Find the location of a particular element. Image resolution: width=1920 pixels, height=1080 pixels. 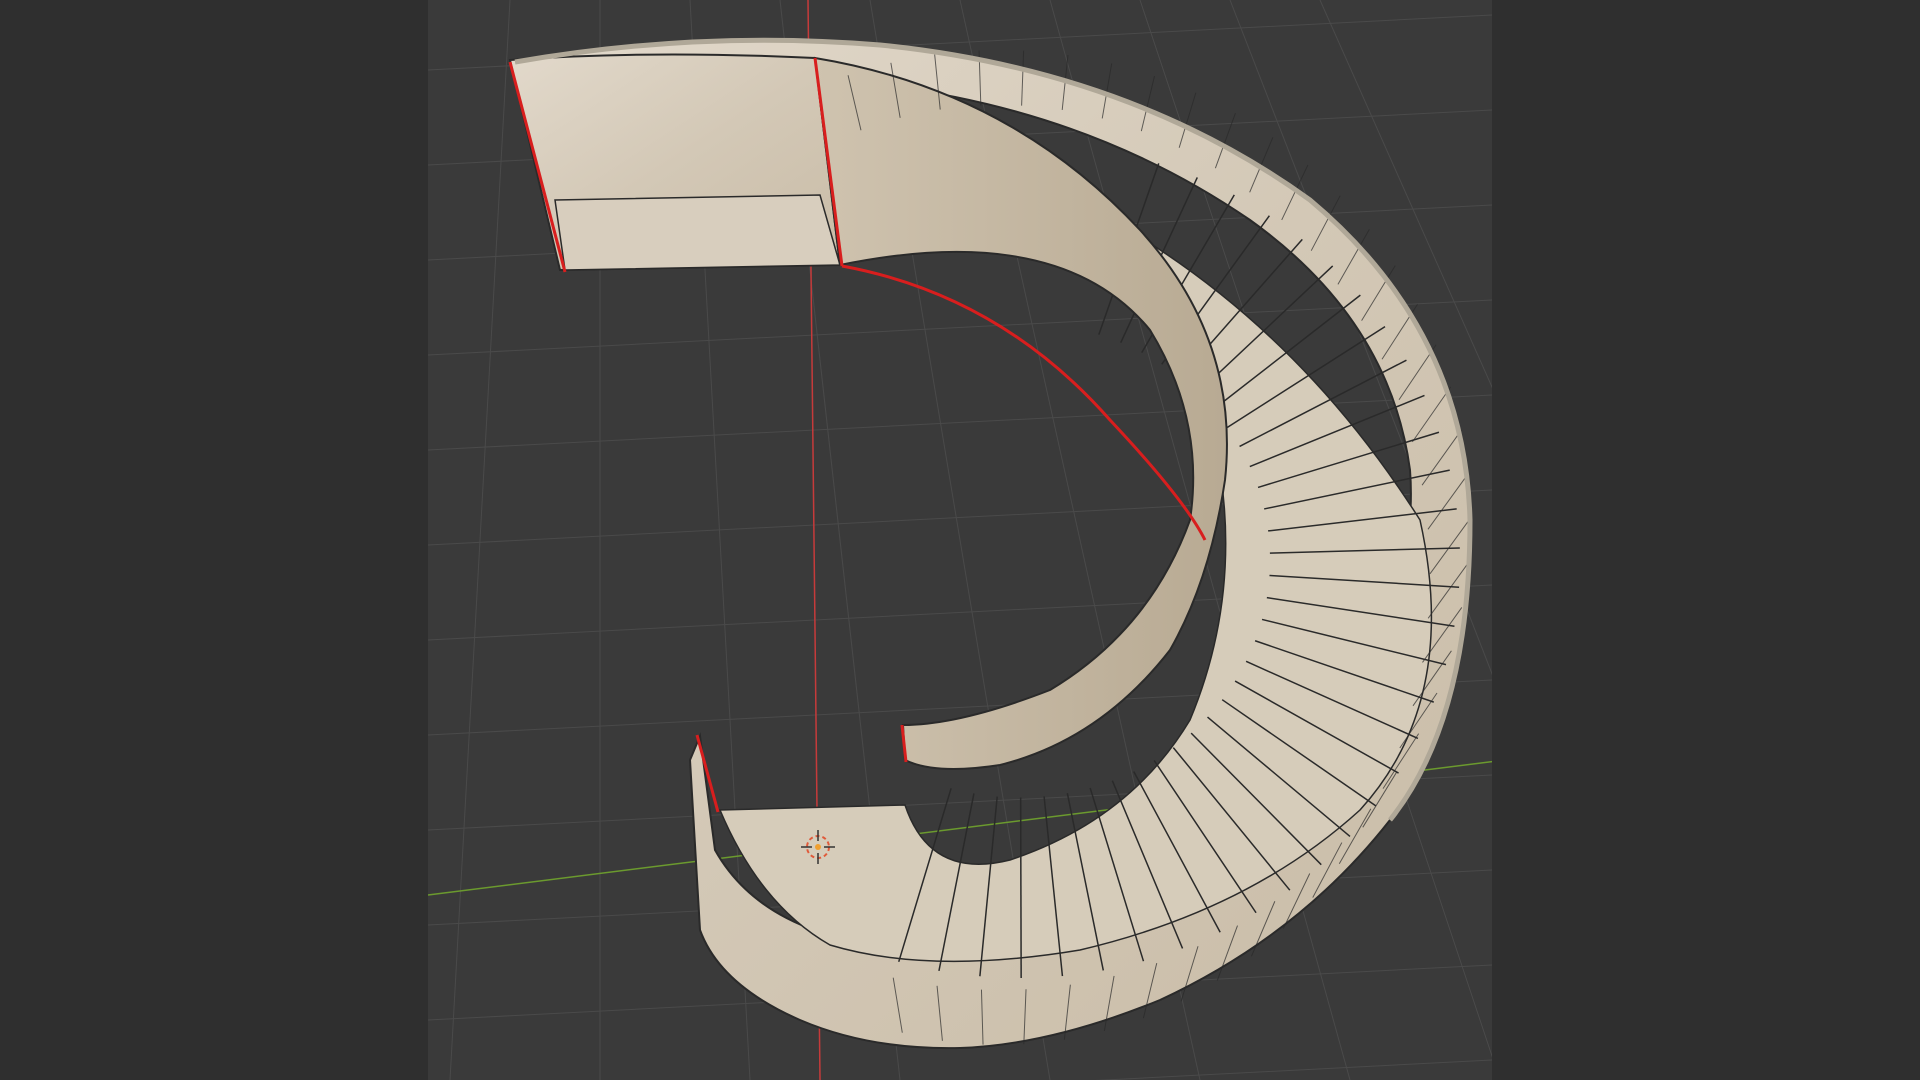

upper-landing-floor is located at coordinates (697, 232).